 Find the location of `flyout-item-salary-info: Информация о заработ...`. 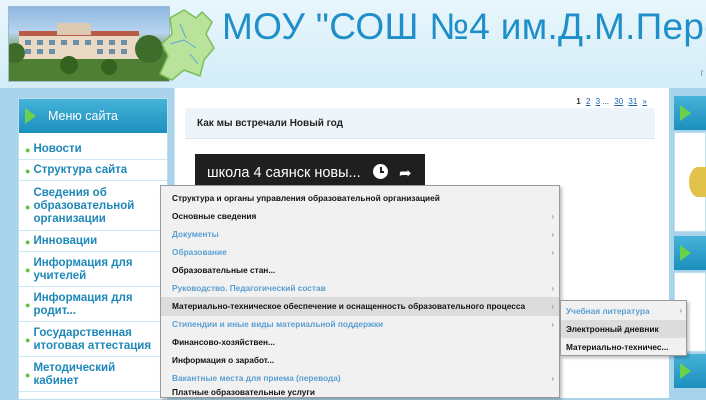

flyout-item-salary-info: Информация о заработ... is located at coordinates (360, 360).